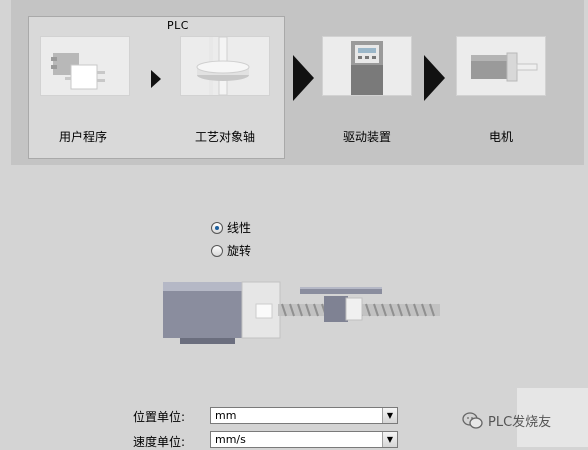 The width and height of the screenshot is (588, 450). Describe the element at coordinates (366, 137) in the screenshot. I see `step-label-drive: 驱动装置` at that location.